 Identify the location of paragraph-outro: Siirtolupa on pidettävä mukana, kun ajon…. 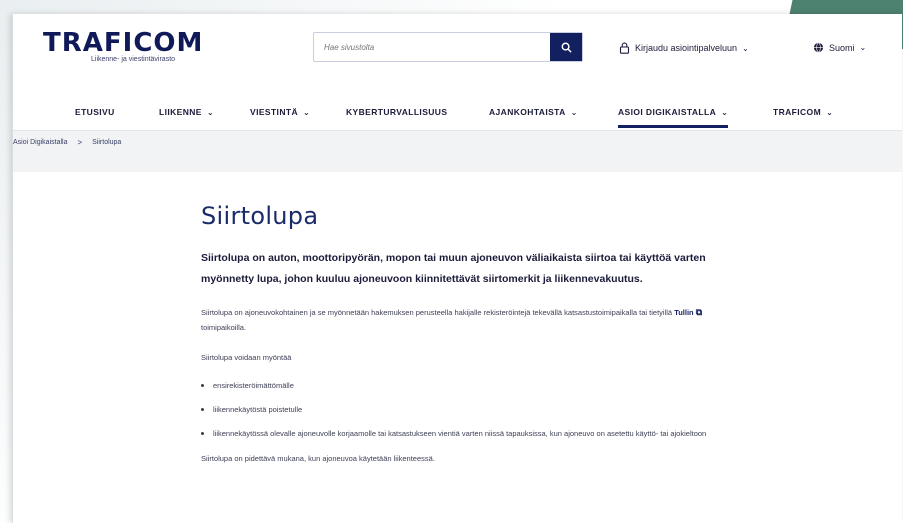
(318, 458).